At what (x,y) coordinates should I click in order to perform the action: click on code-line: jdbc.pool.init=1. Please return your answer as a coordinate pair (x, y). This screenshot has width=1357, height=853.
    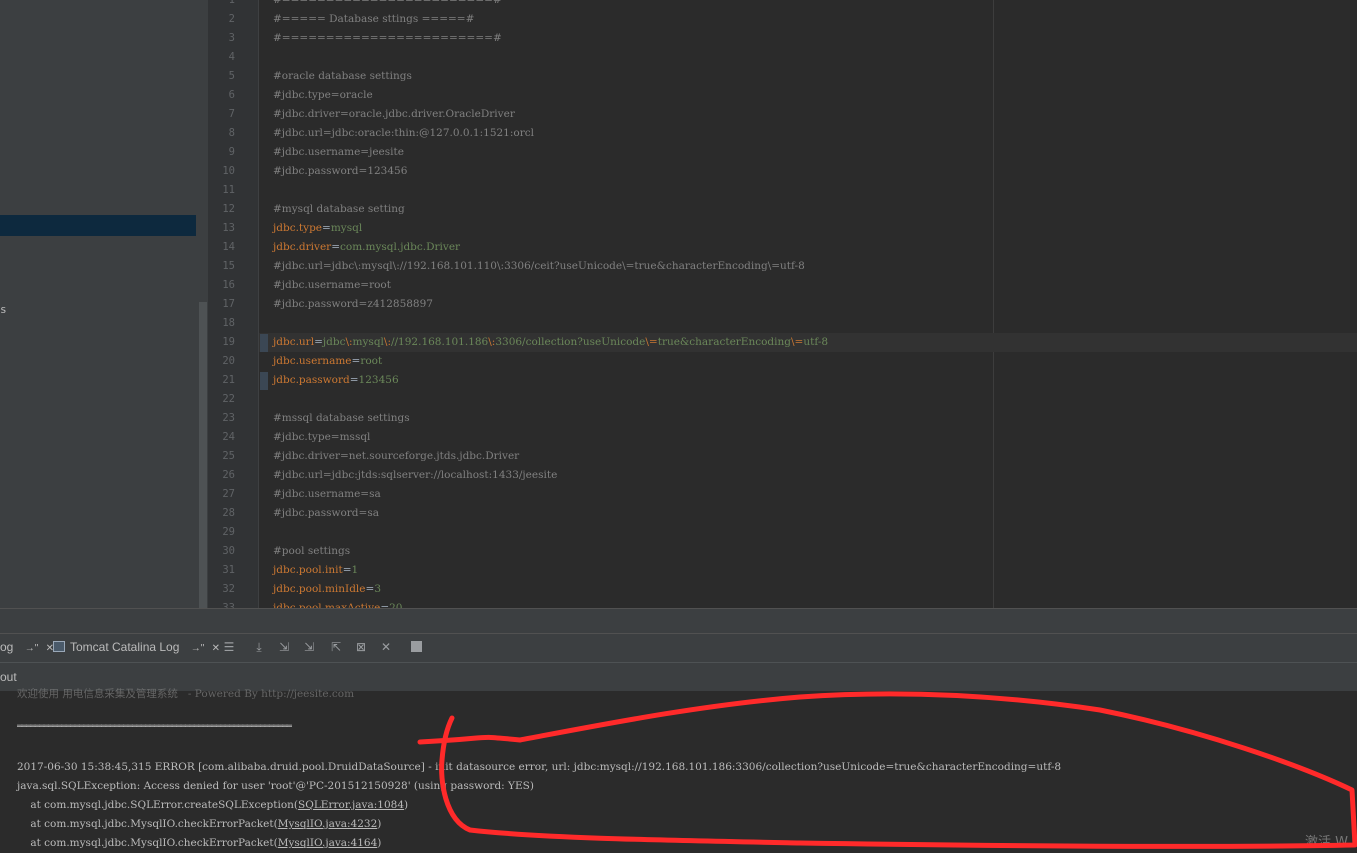
    Looking at the image, I should click on (315, 570).